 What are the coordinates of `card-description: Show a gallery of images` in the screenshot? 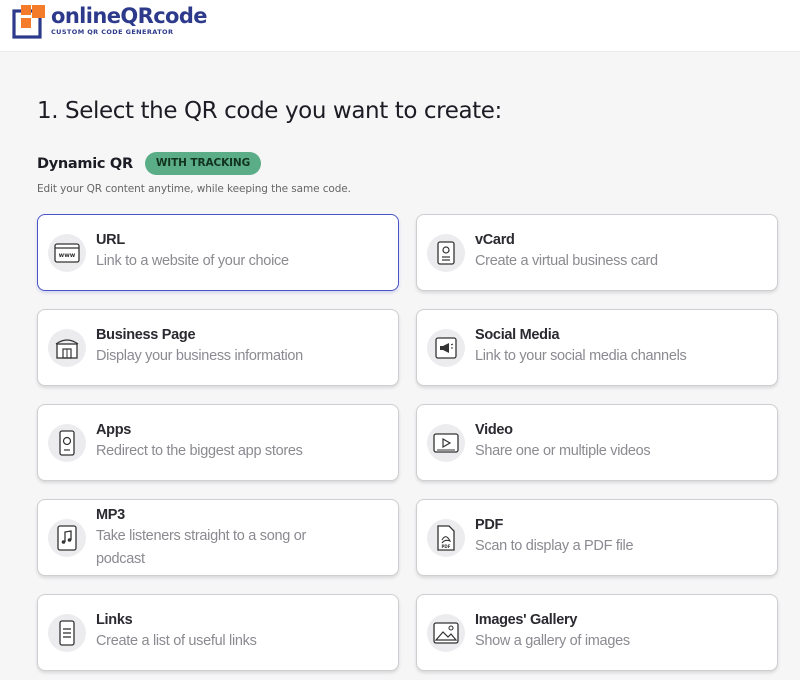 It's located at (620, 641).